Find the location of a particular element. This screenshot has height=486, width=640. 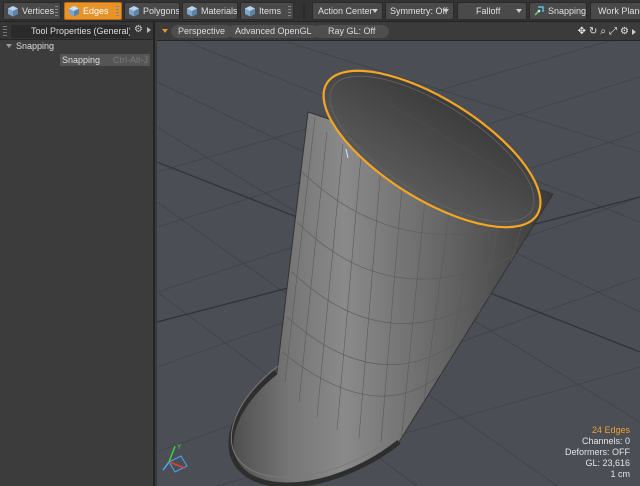

deformers-status: Deformers: OFF is located at coordinates (597, 452).